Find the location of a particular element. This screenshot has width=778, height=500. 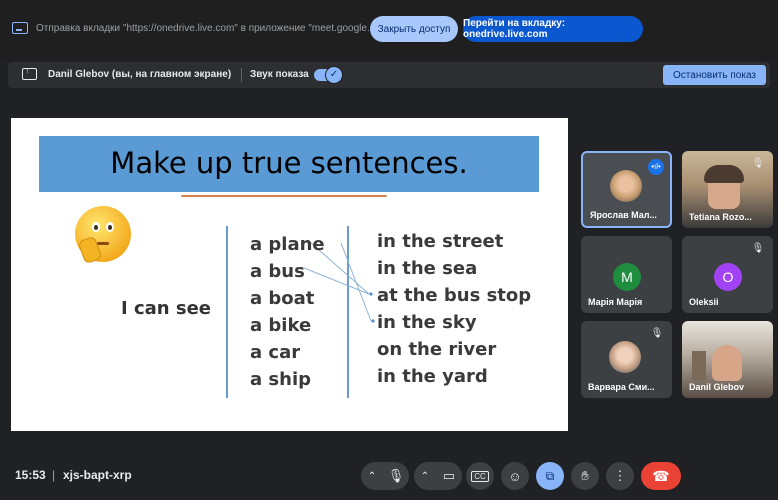

participant-tile: O 🎙︎ Oleksii is located at coordinates (727, 274).